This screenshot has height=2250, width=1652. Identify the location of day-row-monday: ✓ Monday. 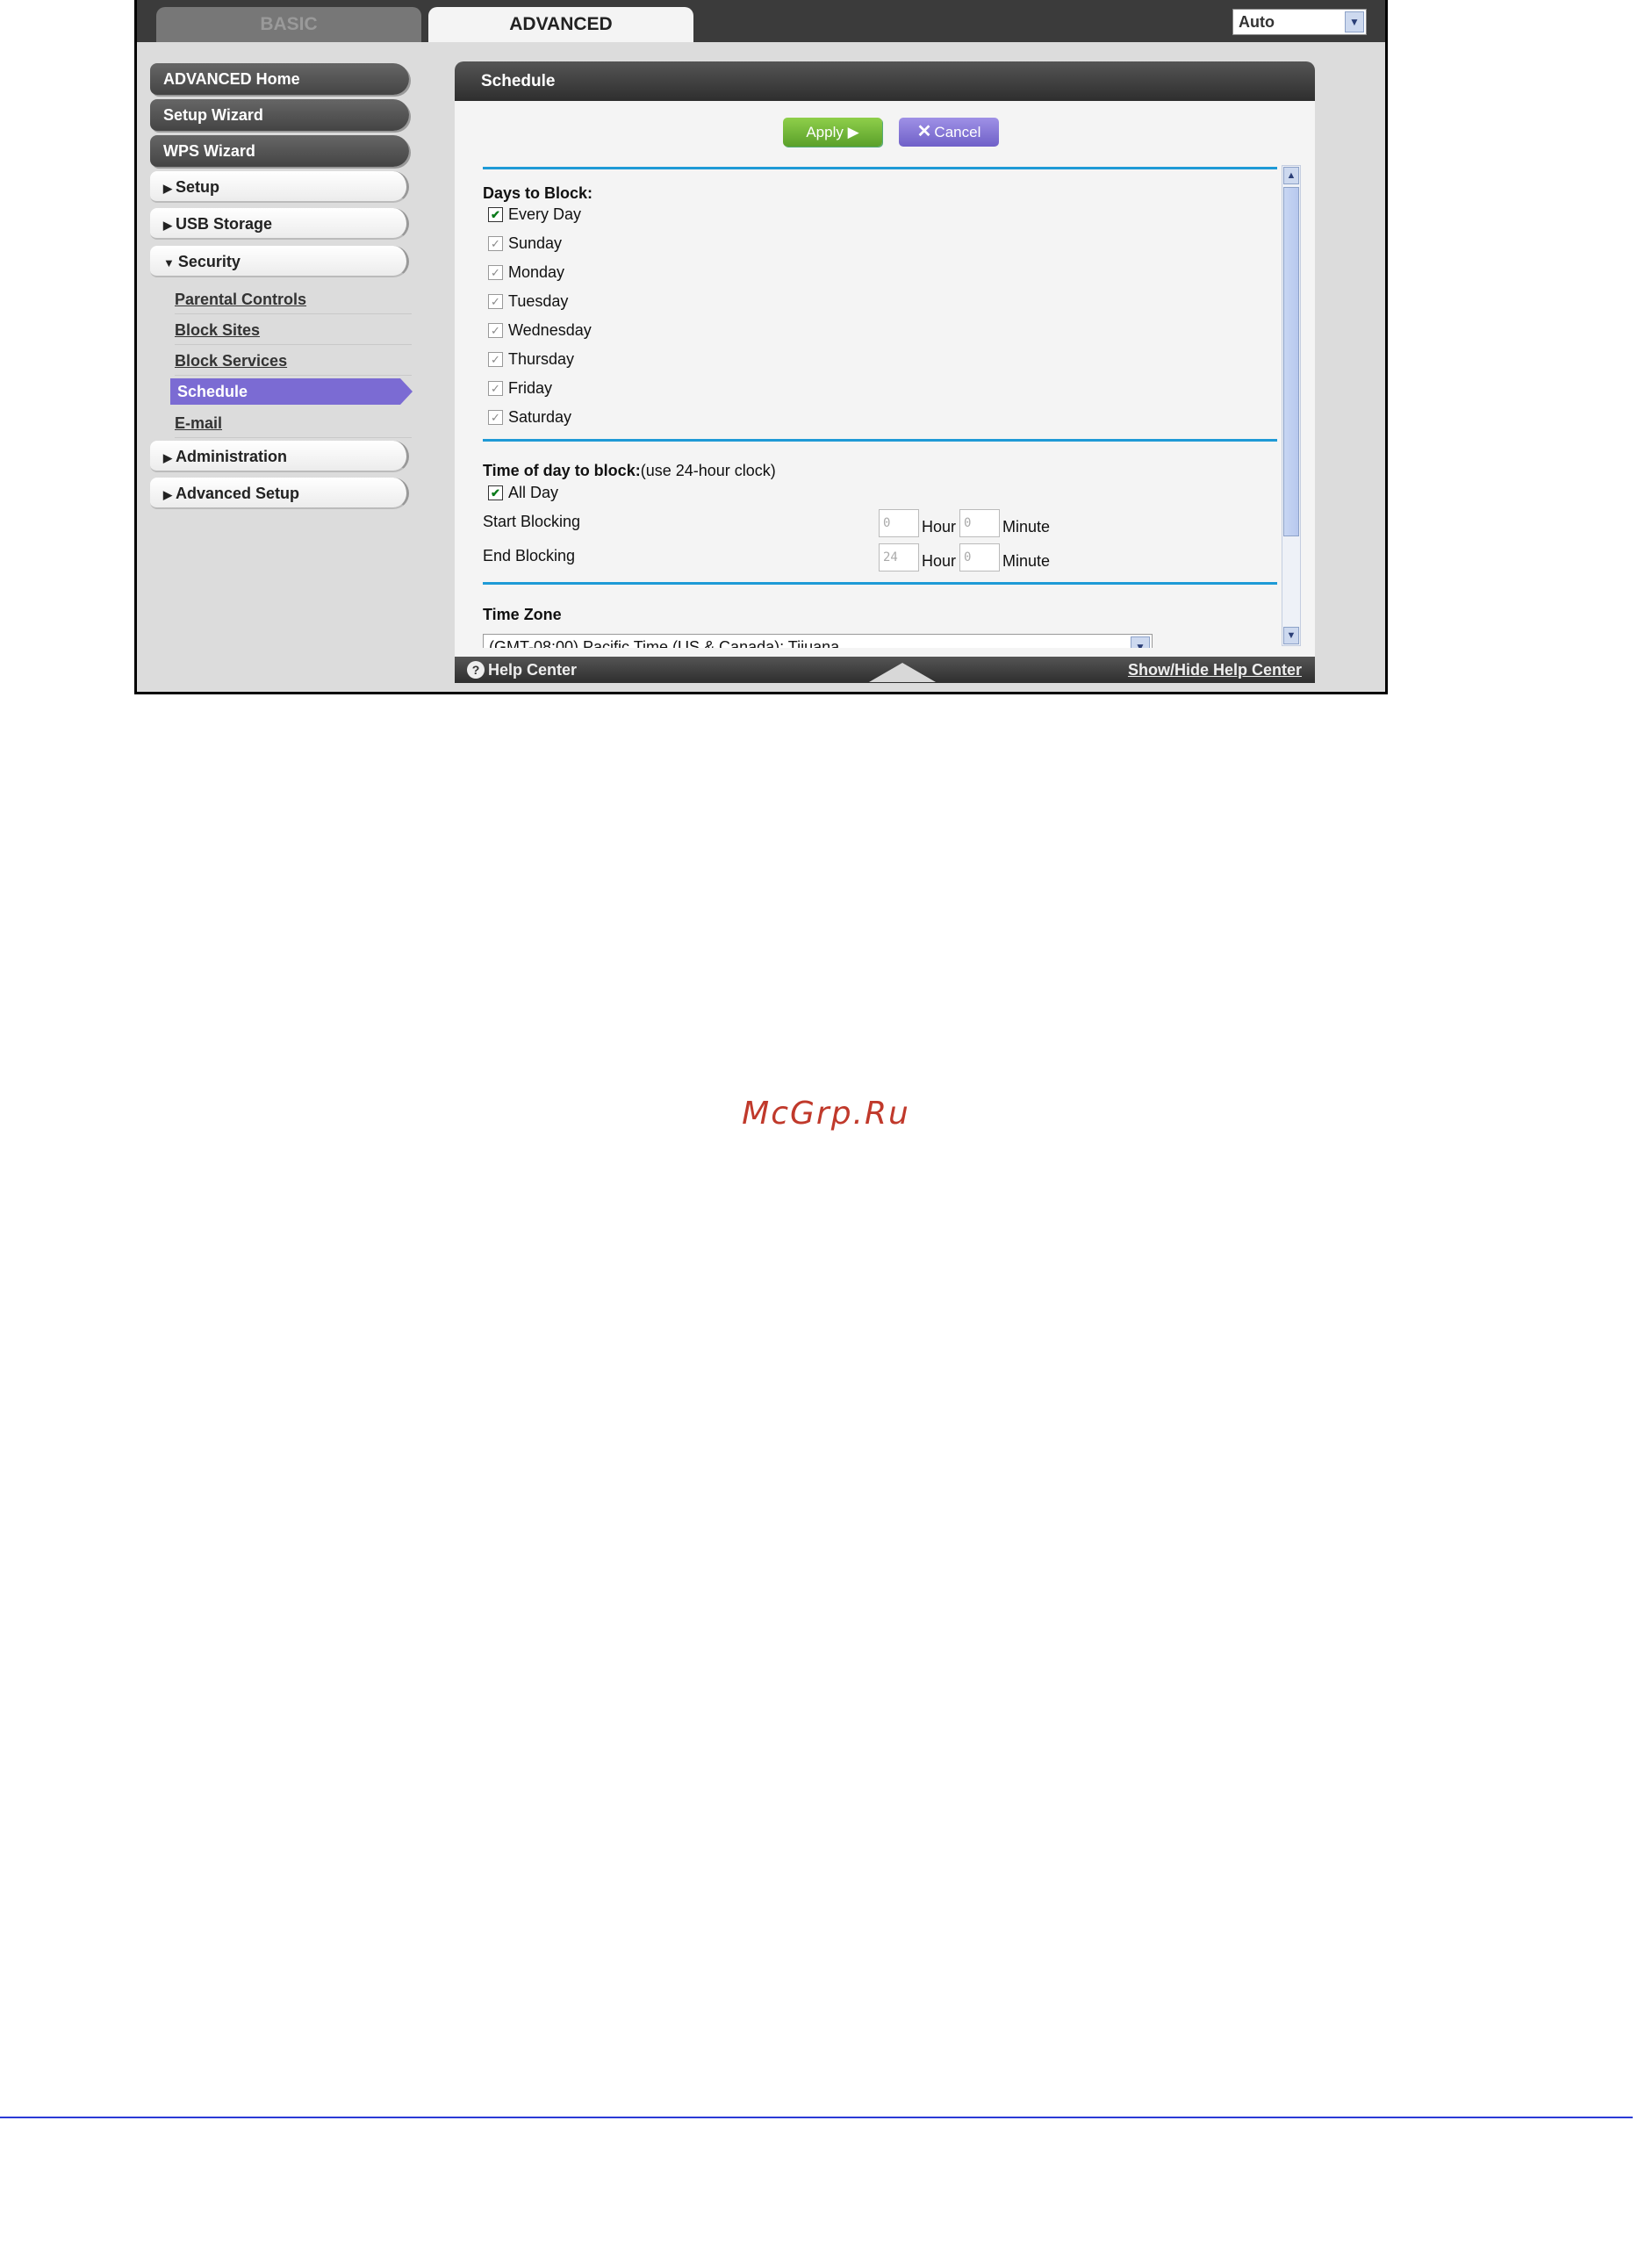
(526, 273).